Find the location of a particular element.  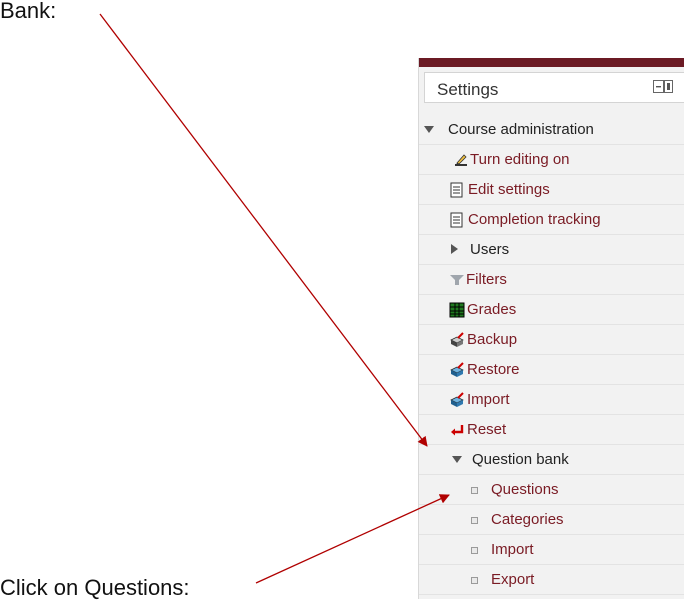

course-administration-node: Course administration is located at coordinates (551, 130).